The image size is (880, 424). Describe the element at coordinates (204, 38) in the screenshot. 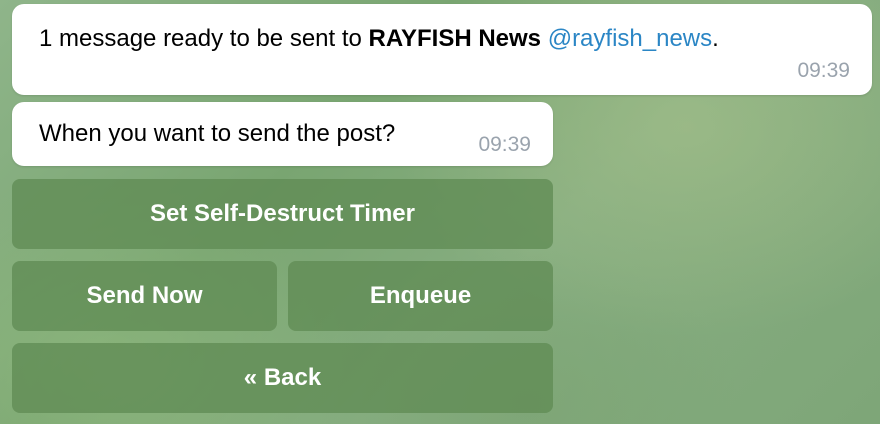

I see `message-prefix: 1 message ready to be sent to` at that location.